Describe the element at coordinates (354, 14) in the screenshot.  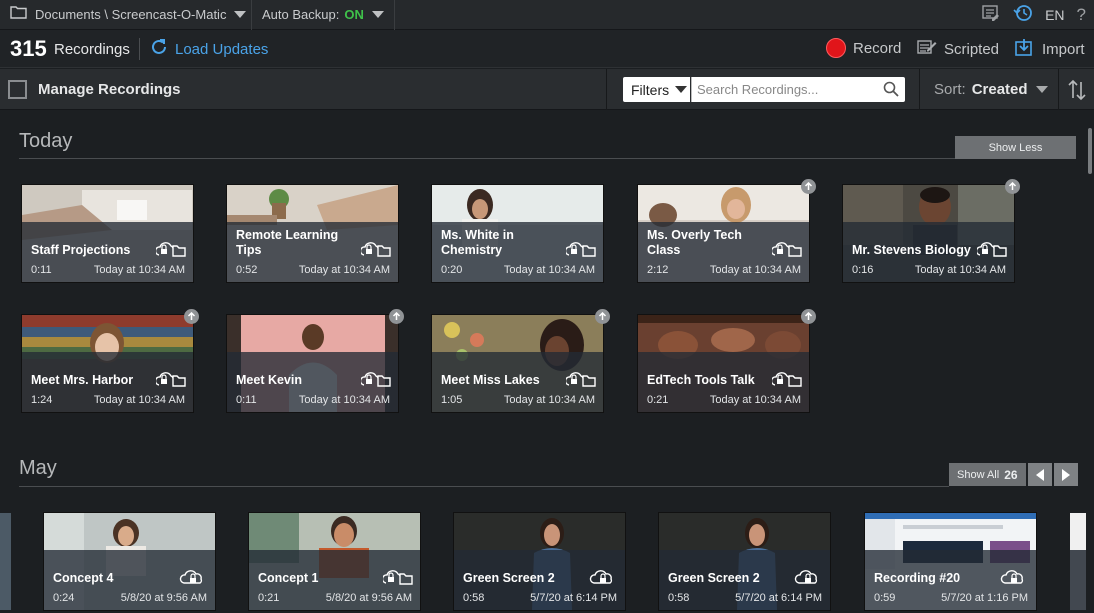
I see `auto-backup-status: ON` at that location.